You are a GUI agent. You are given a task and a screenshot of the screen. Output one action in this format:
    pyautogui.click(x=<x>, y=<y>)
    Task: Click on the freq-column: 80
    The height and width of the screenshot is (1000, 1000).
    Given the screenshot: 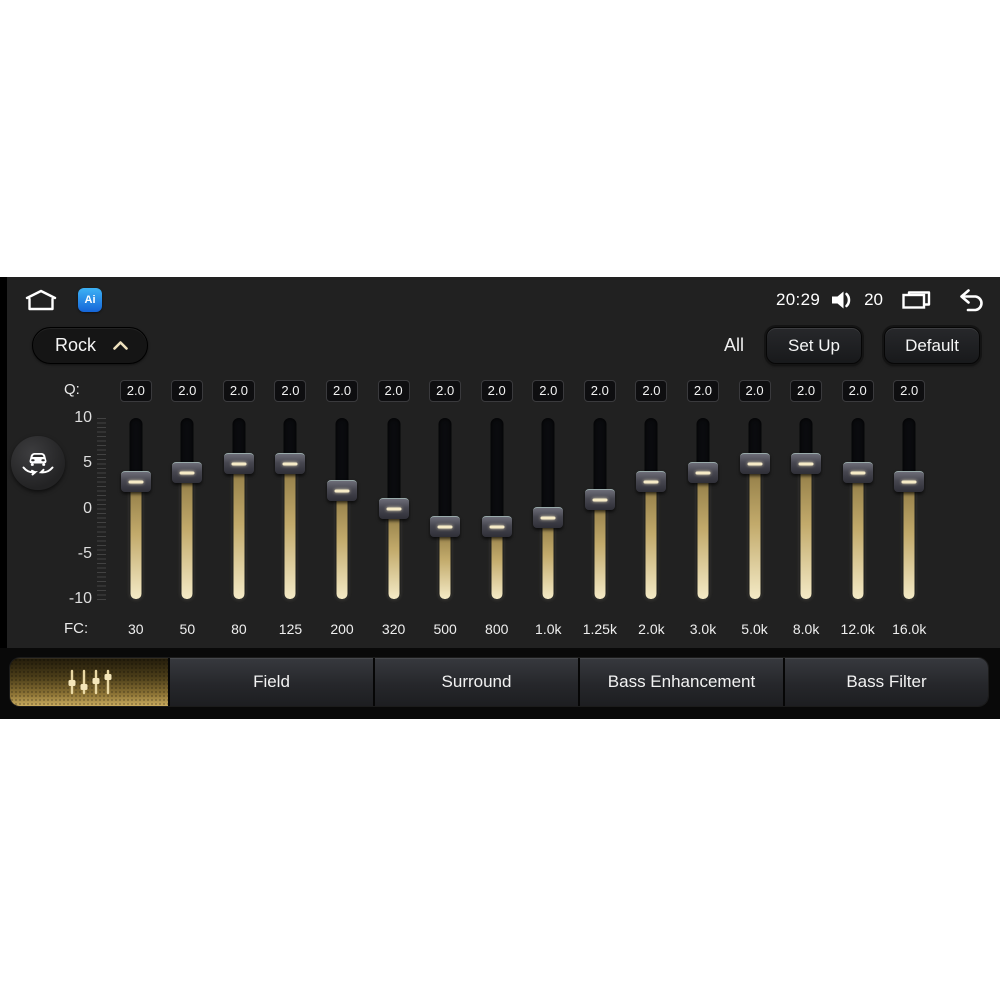 What is the action you would take?
    pyautogui.click(x=239, y=629)
    